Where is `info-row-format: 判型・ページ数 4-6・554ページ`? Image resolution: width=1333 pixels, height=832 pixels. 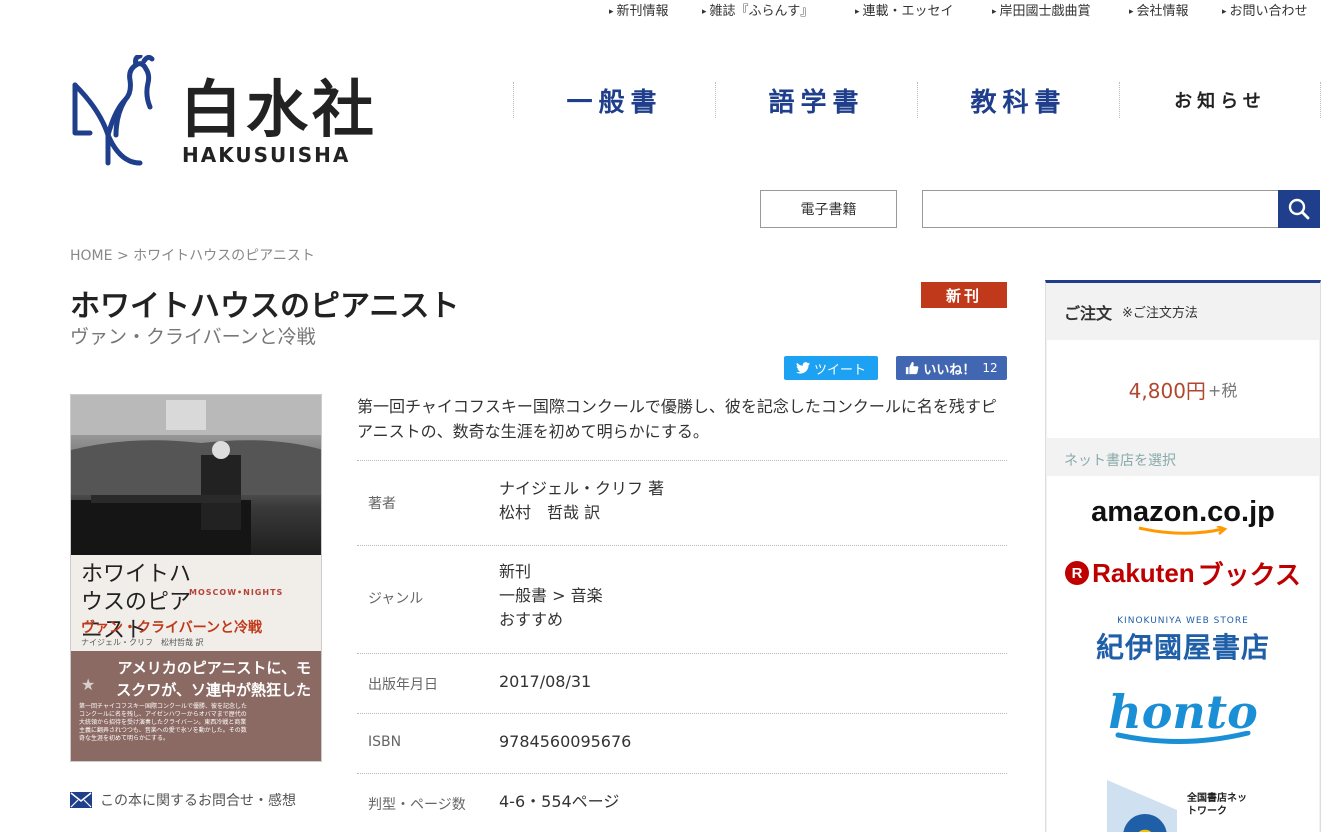
info-row-format: 判型・ページ数 4-6・554ページ is located at coordinates (682, 802).